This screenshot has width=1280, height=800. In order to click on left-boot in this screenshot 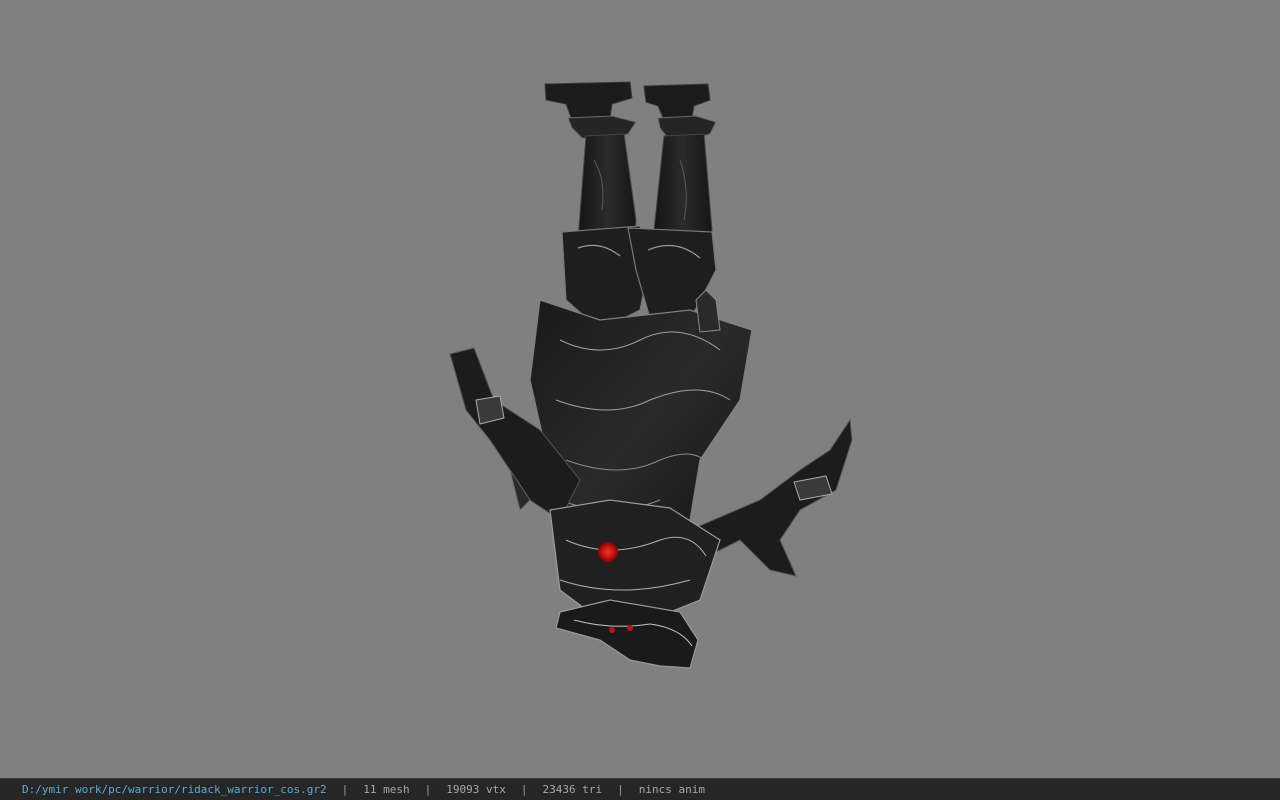, I will do `click(590, 111)`.